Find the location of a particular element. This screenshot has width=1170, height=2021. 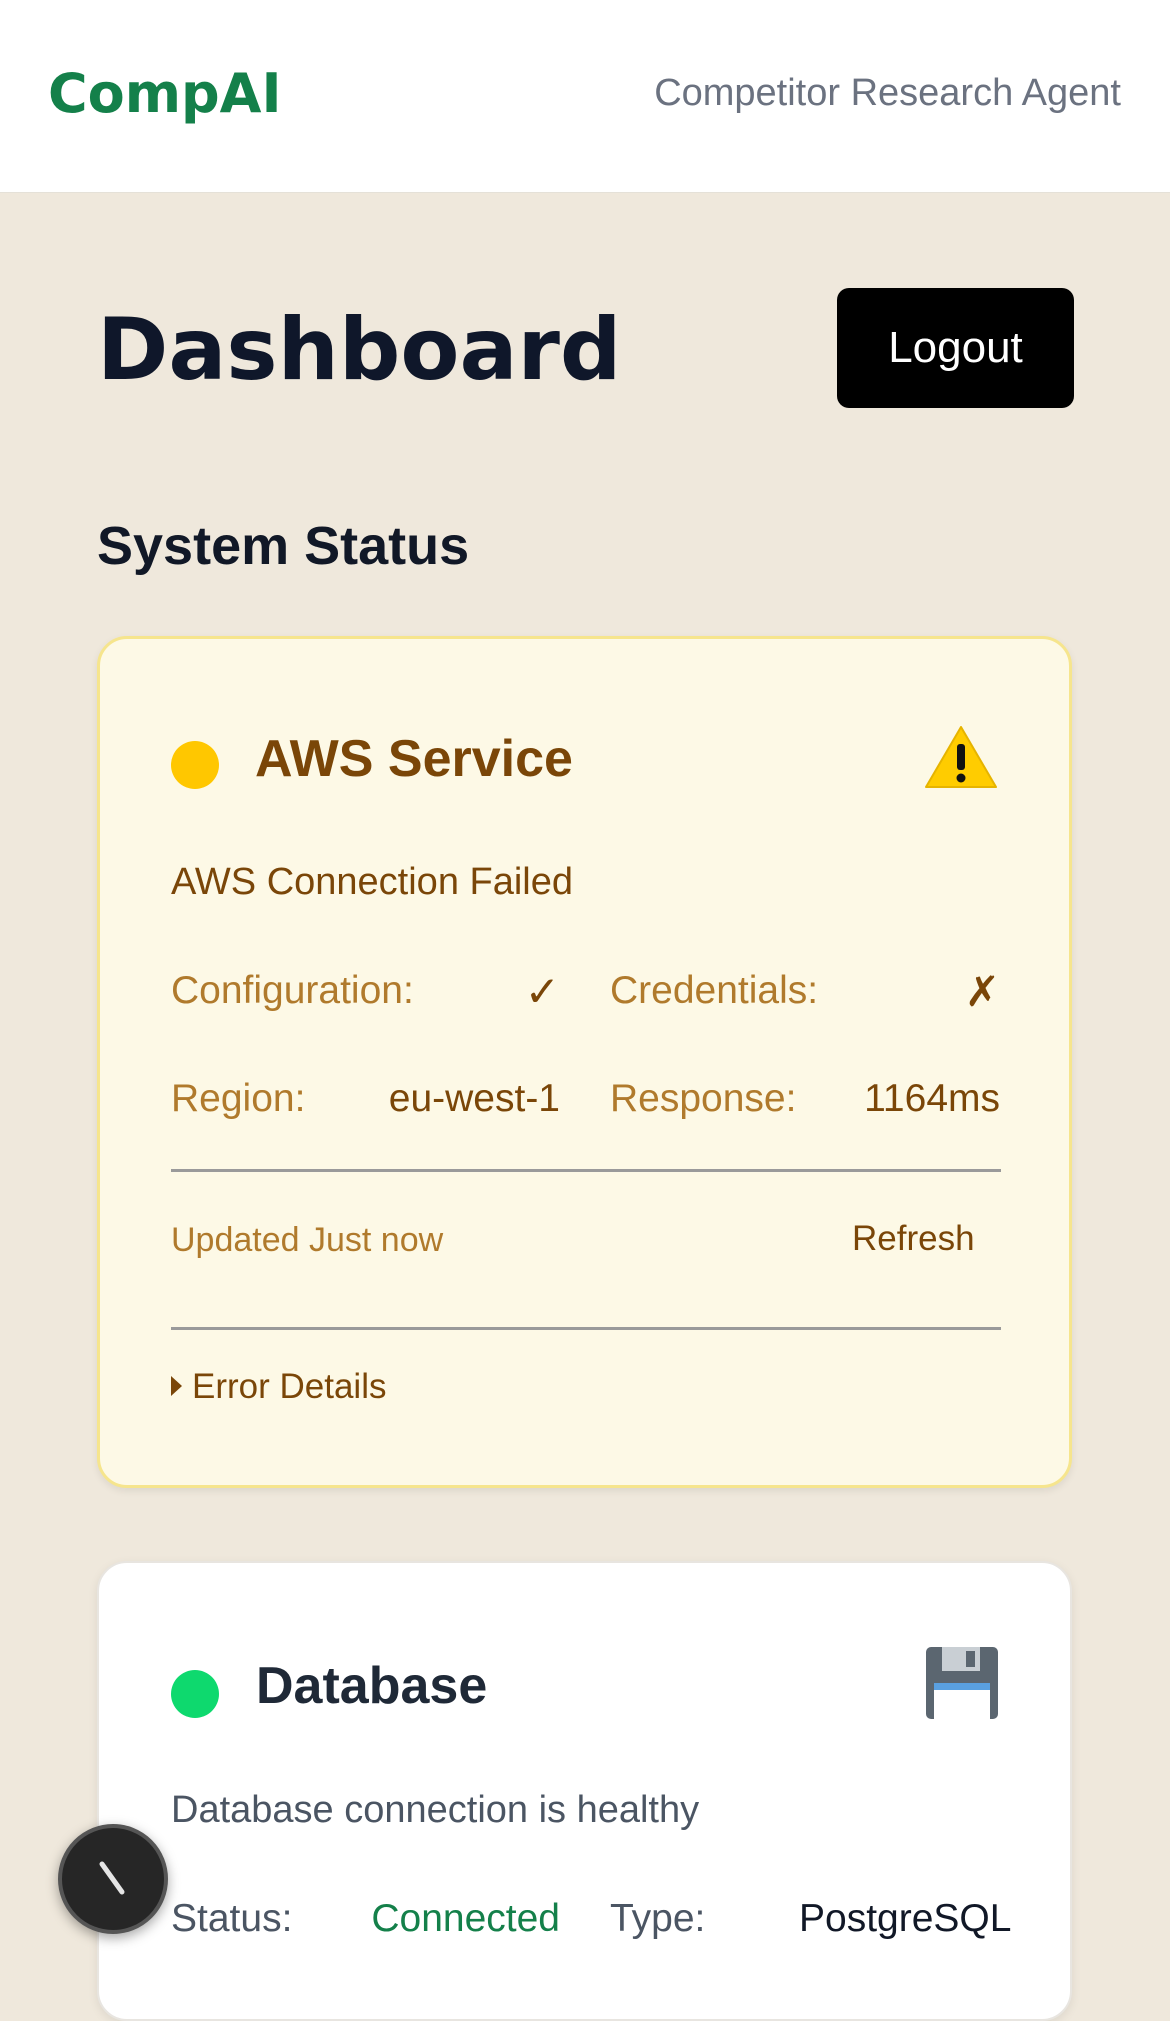

response-value: 1164ms is located at coordinates (932, 1098).